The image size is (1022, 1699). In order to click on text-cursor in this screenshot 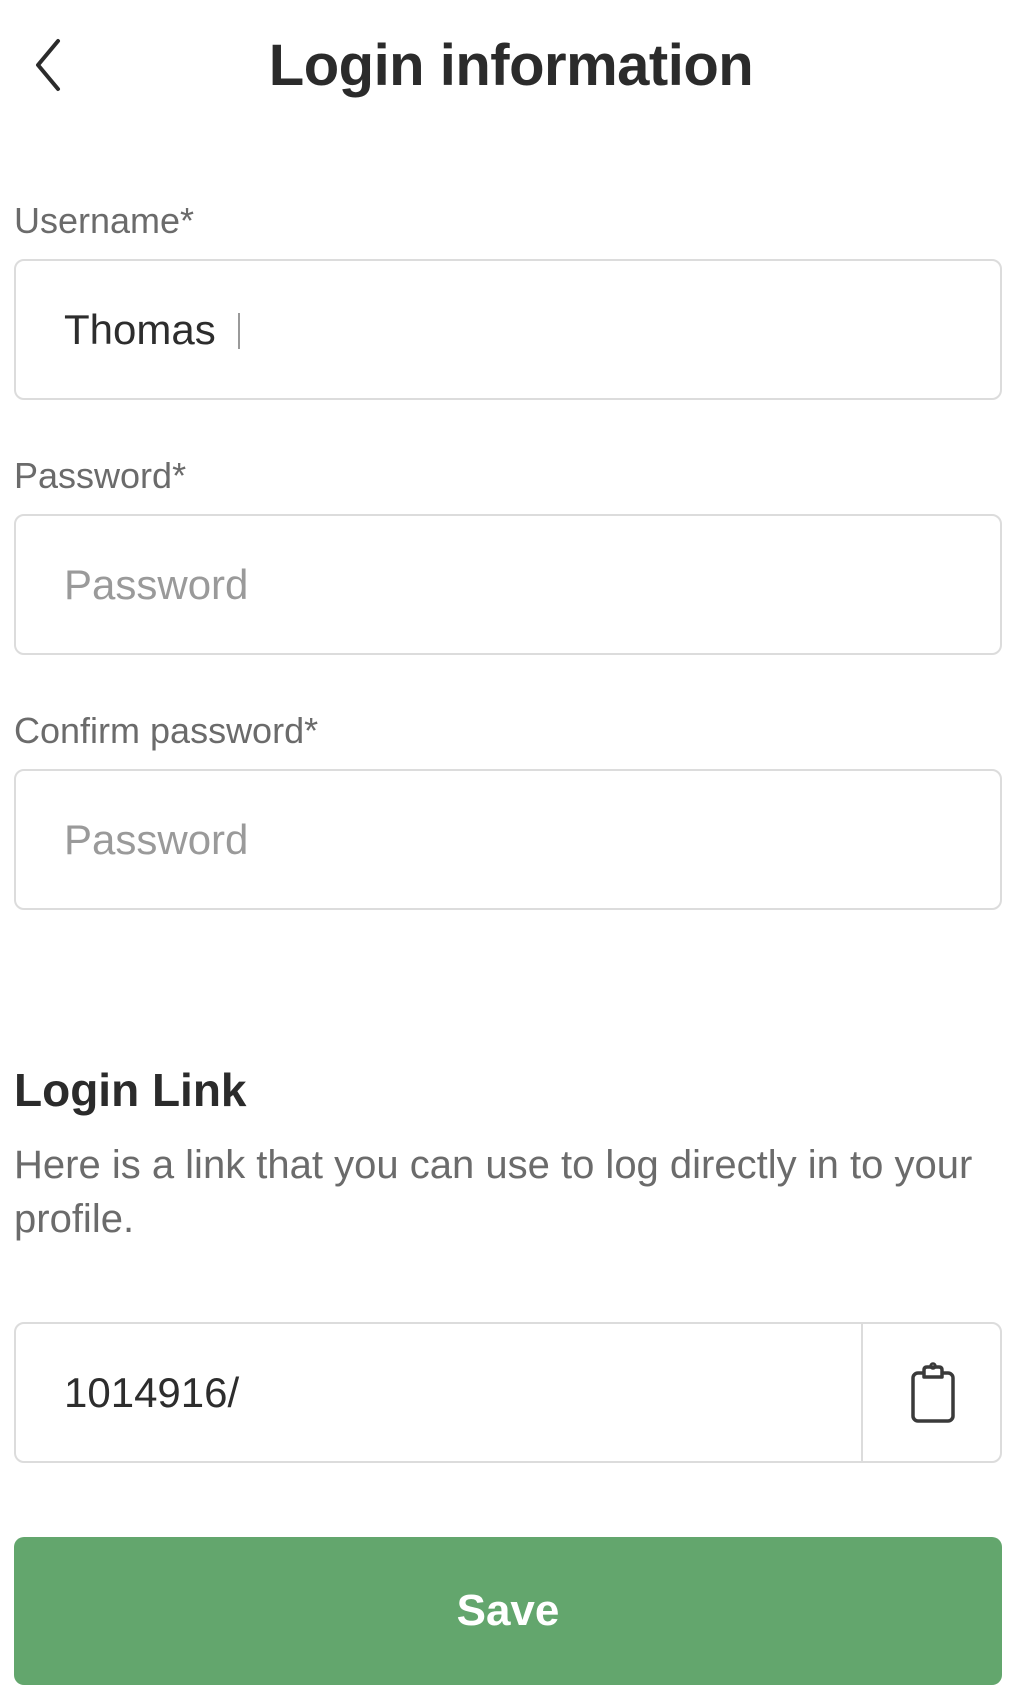, I will do `click(239, 331)`.